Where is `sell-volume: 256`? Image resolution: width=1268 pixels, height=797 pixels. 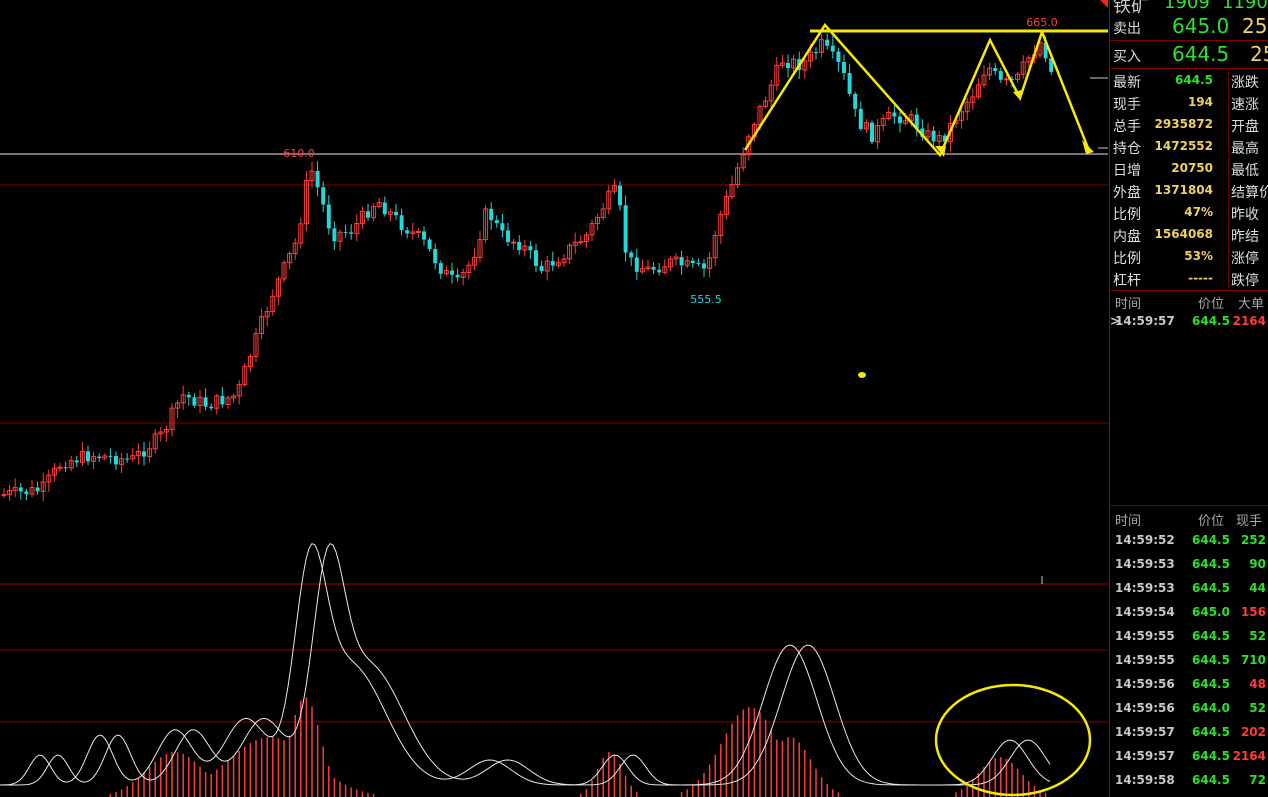
sell-volume: 256 is located at coordinates (1255, 26).